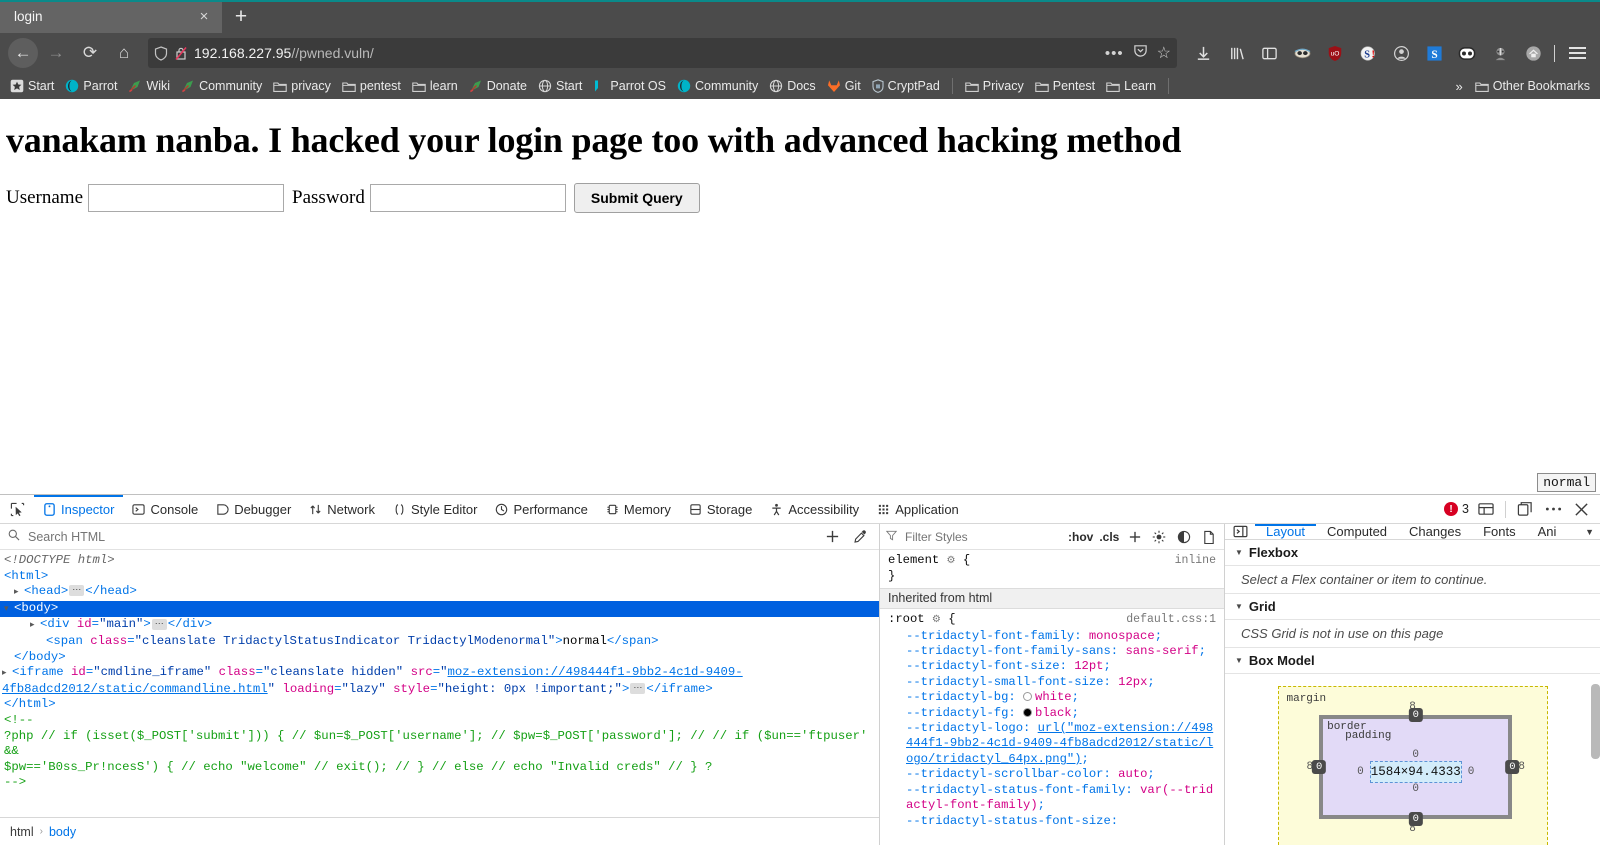  Describe the element at coordinates (1195, 560) in the screenshot. I see `rule-source: inline` at that location.